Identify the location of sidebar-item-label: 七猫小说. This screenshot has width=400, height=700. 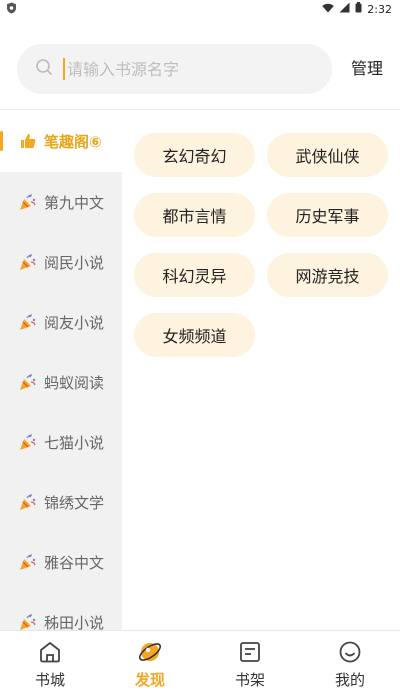
(74, 442).